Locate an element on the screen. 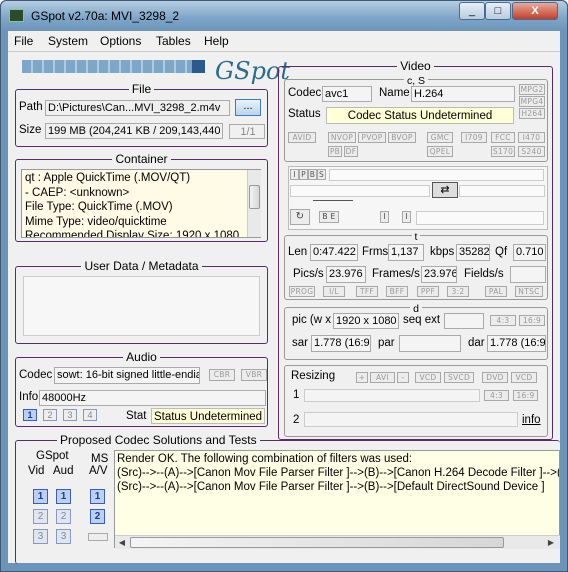  scroll-left-icon: ◀ is located at coordinates (122, 542).